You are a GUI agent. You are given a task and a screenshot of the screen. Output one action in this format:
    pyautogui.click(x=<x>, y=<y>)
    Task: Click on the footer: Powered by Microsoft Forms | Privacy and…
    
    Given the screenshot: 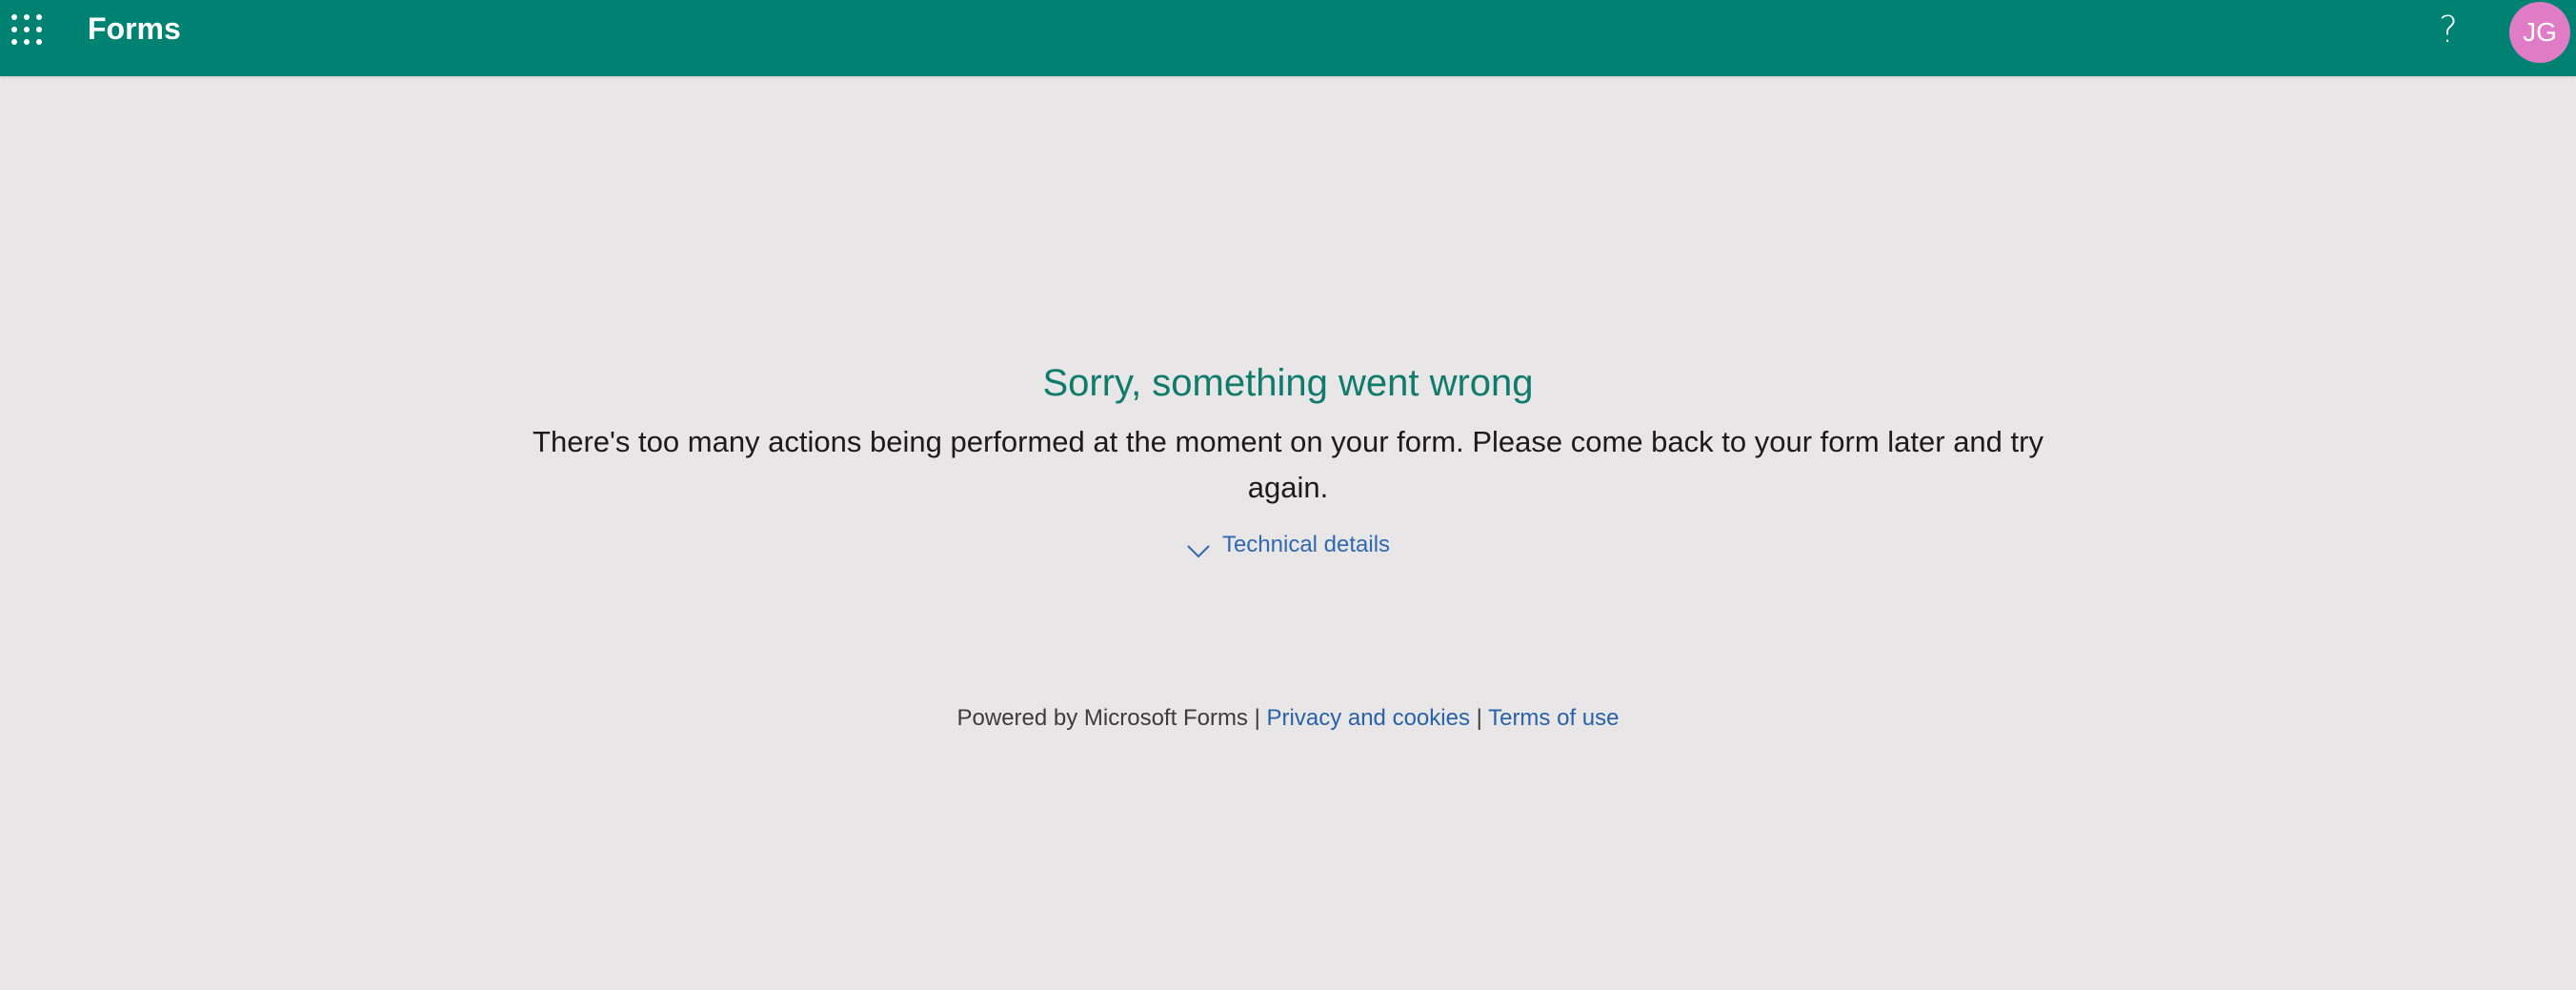 What is the action you would take?
    pyautogui.click(x=1288, y=718)
    